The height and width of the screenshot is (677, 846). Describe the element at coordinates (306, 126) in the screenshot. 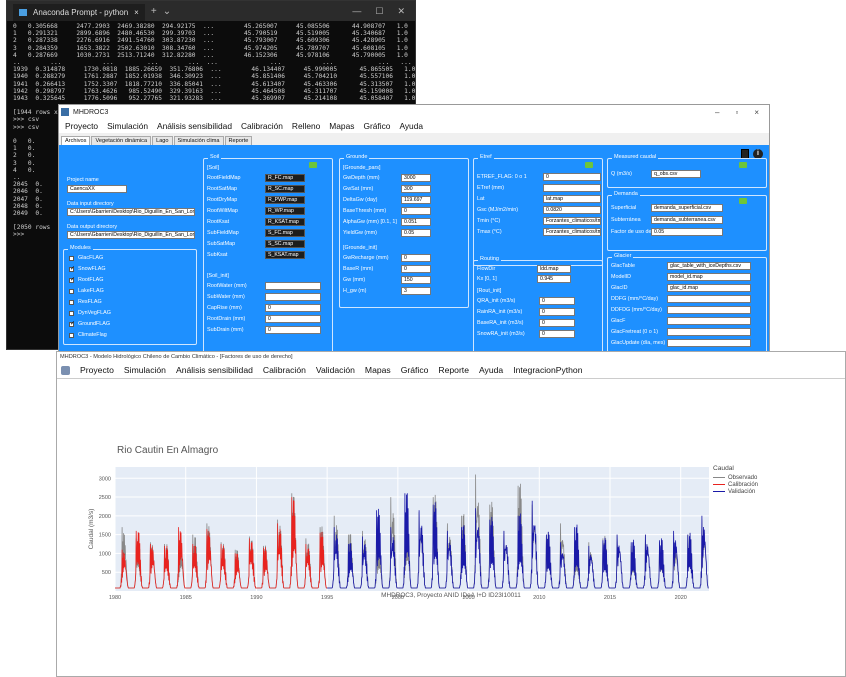

I see `menu-item-relleno: Relleno` at that location.